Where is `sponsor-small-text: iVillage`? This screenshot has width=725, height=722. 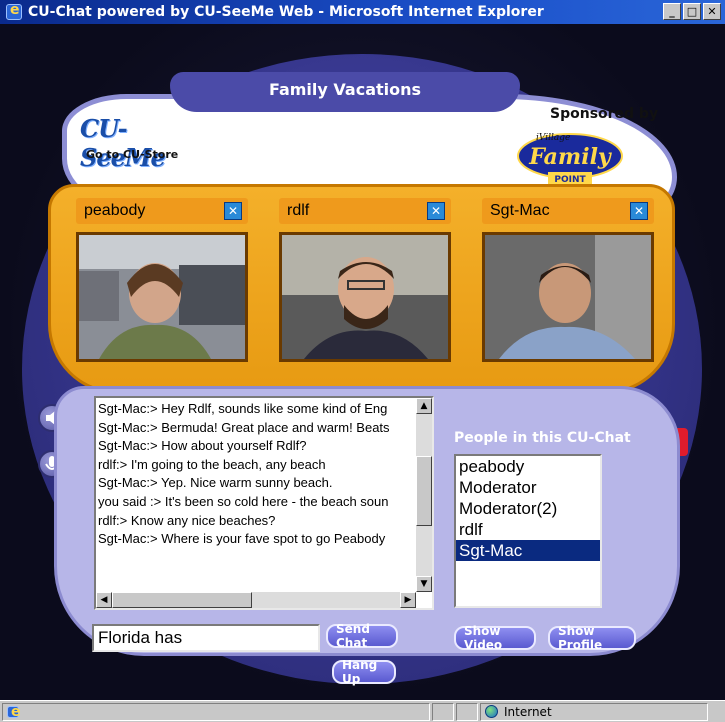
sponsor-small-text: iVillage is located at coordinates (553, 138).